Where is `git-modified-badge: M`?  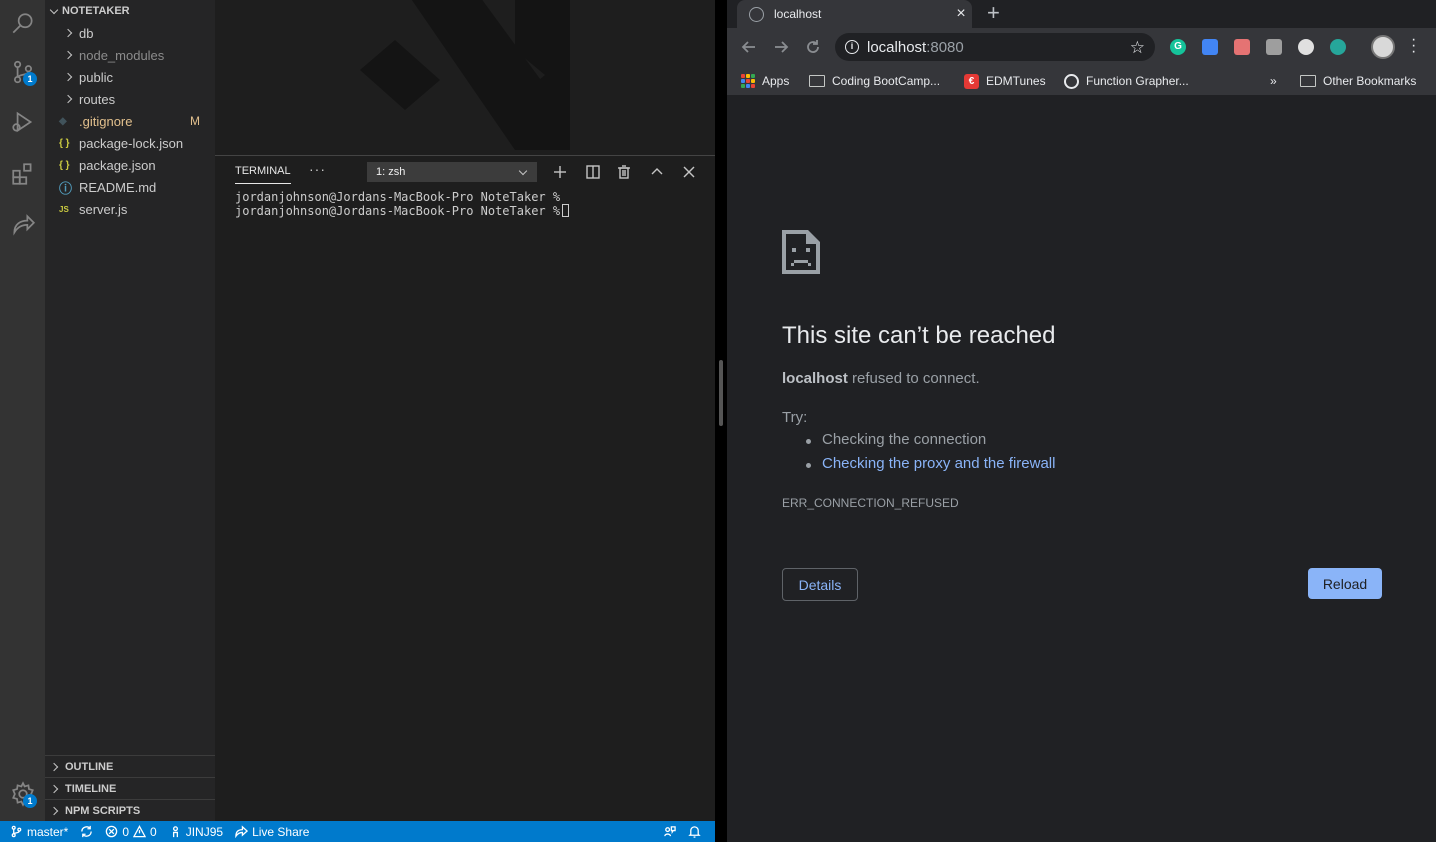 git-modified-badge: M is located at coordinates (195, 121).